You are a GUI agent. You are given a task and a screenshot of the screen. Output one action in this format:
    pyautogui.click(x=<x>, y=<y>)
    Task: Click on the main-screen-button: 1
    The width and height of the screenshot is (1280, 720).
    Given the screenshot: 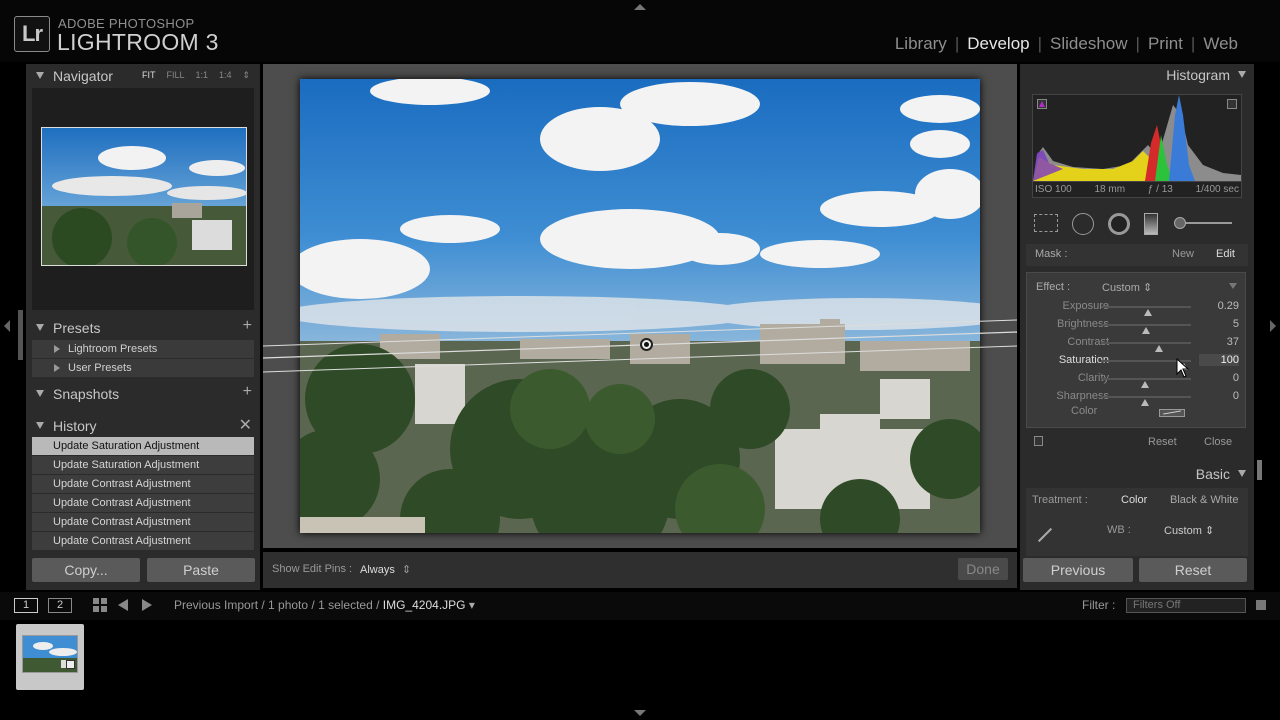 What is the action you would take?
    pyautogui.click(x=26, y=605)
    